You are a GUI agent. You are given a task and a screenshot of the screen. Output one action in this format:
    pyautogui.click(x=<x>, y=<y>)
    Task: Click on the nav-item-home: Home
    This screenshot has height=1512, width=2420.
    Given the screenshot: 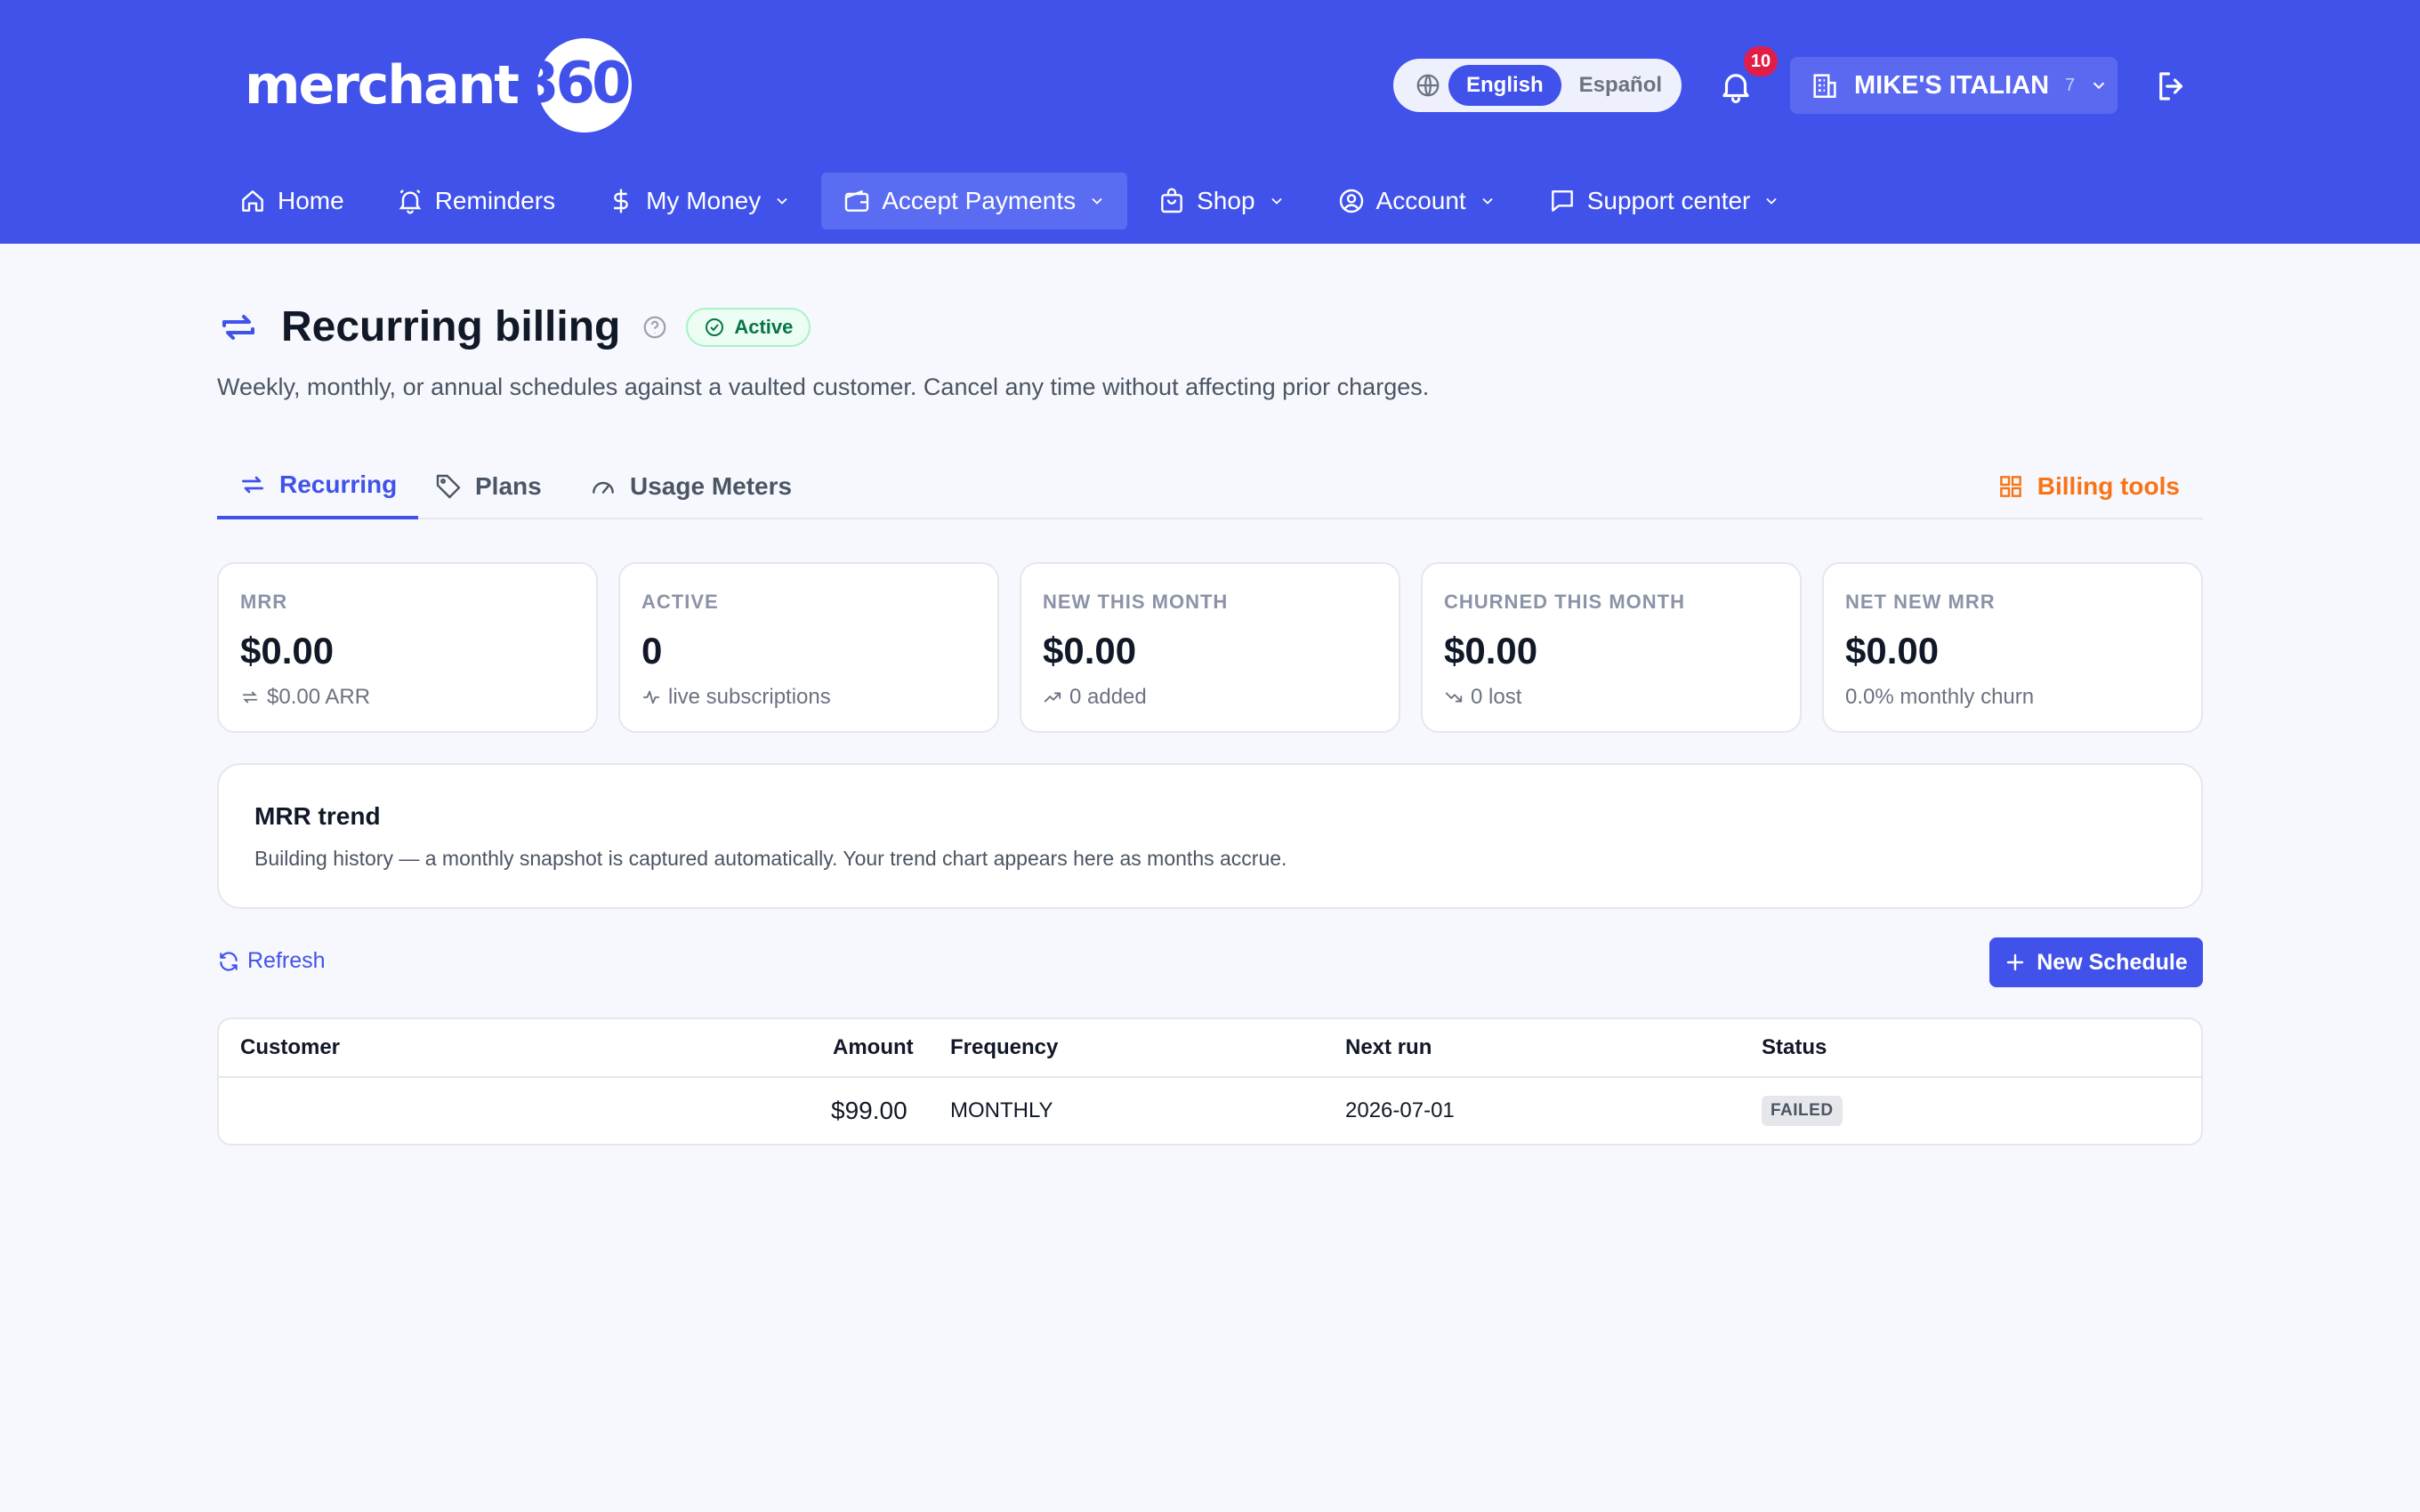 What is the action you would take?
    pyautogui.click(x=291, y=201)
    